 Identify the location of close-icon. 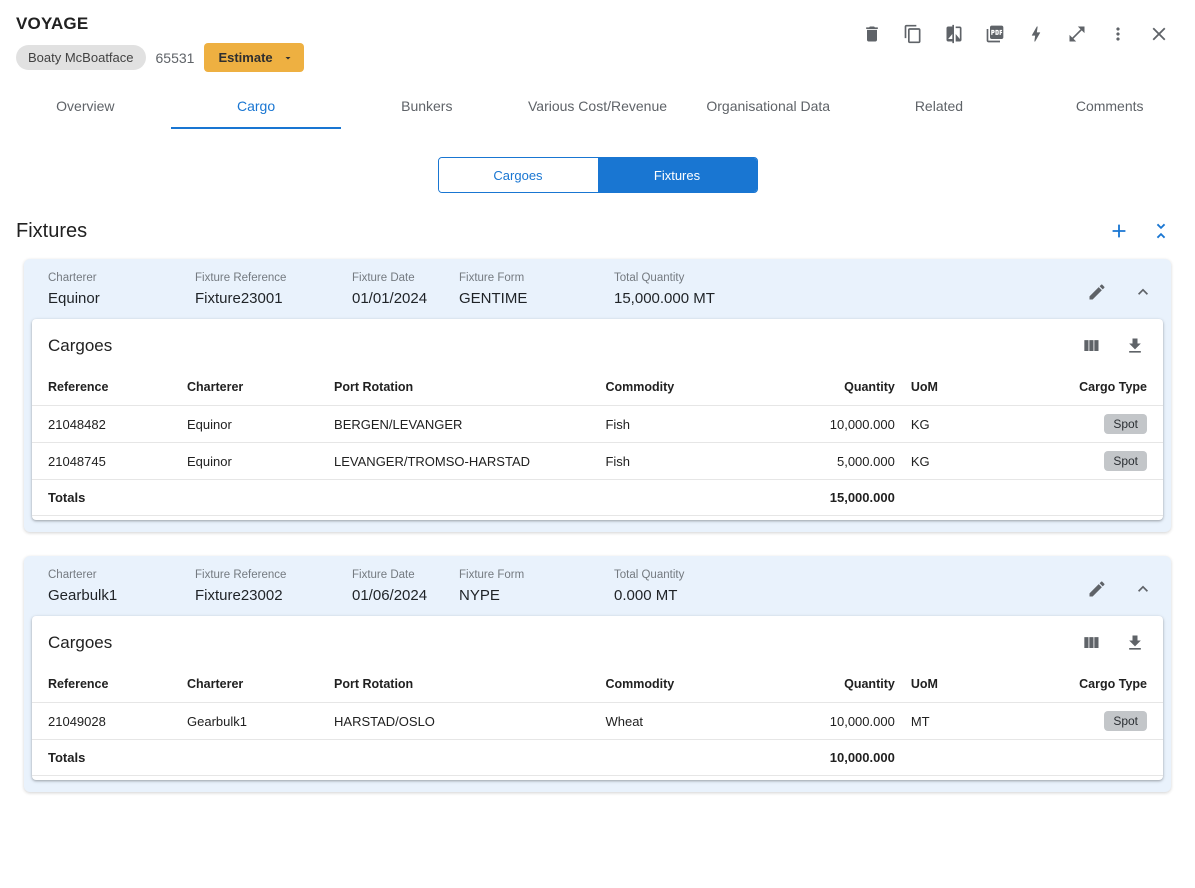
(1159, 34).